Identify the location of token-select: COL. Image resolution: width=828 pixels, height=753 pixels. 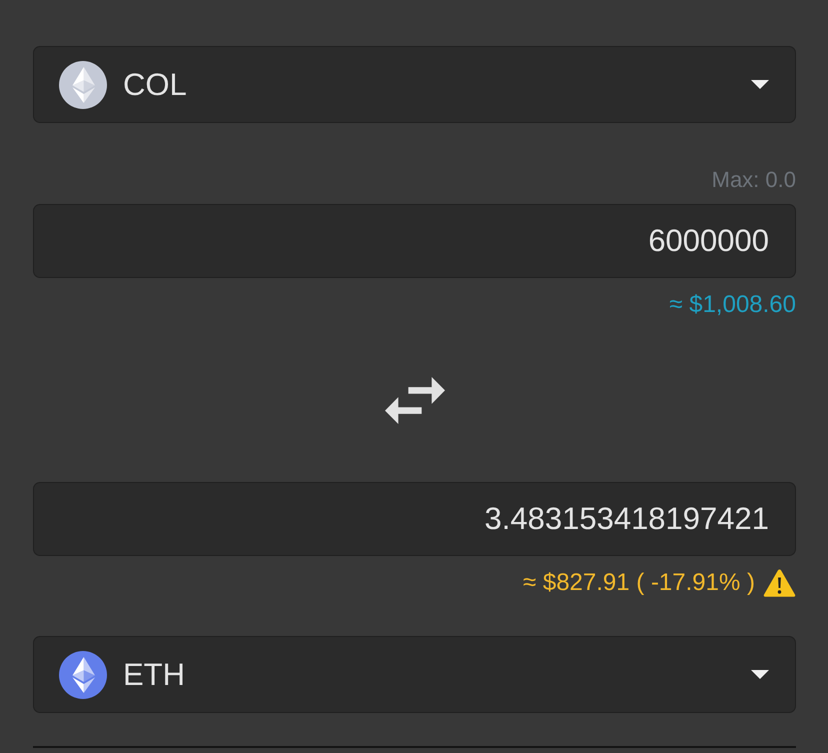
(414, 84).